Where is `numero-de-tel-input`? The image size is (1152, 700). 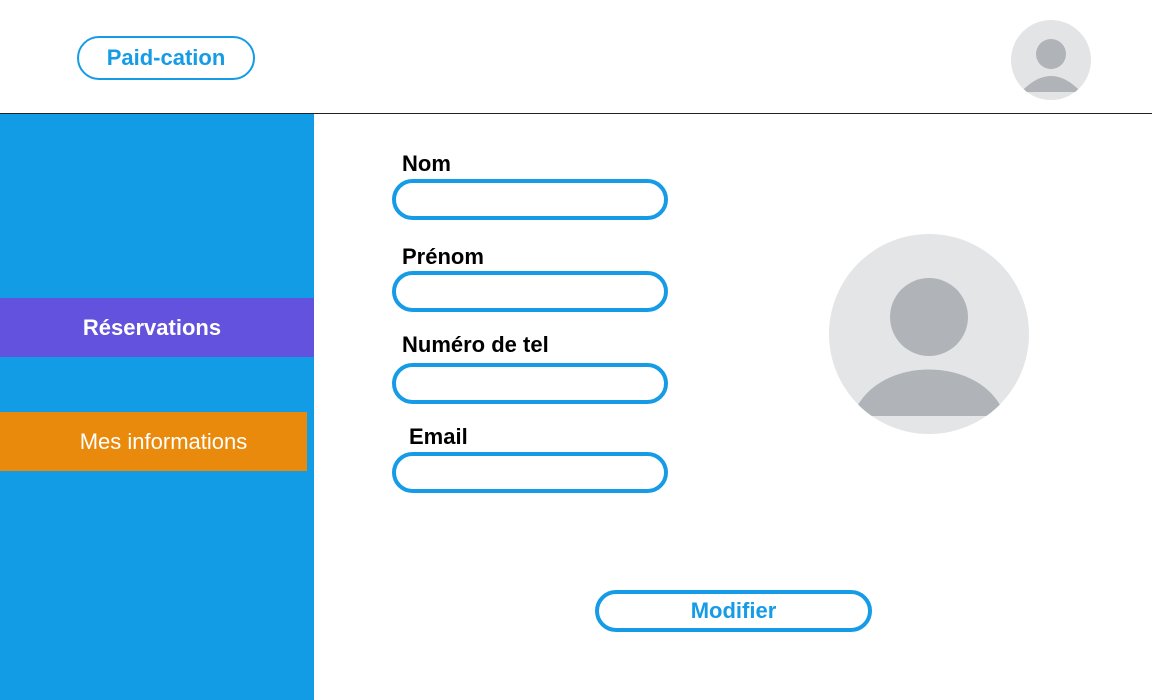 numero-de-tel-input is located at coordinates (530, 383).